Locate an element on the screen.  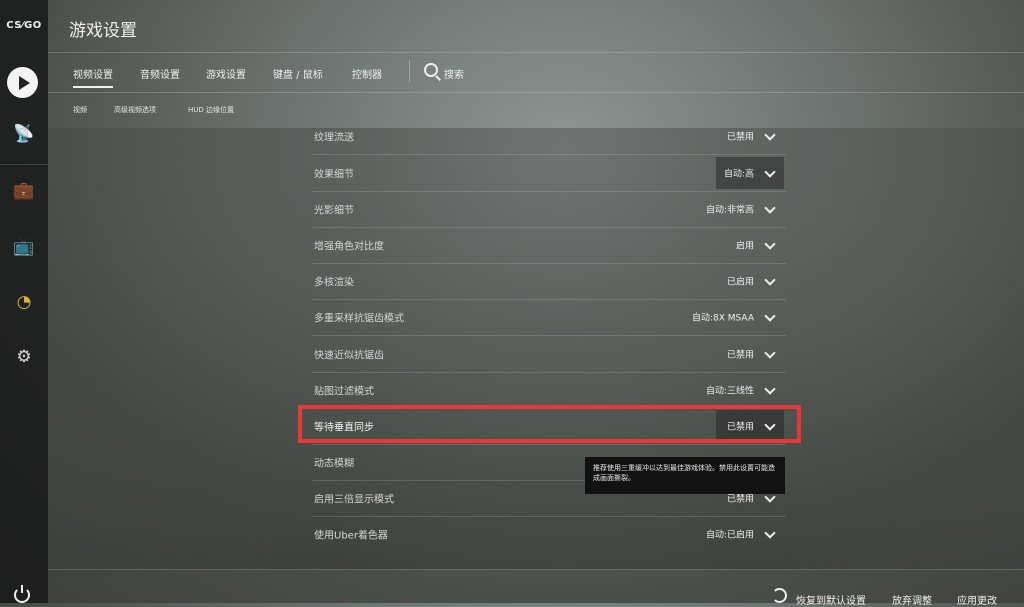
apply-changes-button: 应用更改 is located at coordinates (977, 599).